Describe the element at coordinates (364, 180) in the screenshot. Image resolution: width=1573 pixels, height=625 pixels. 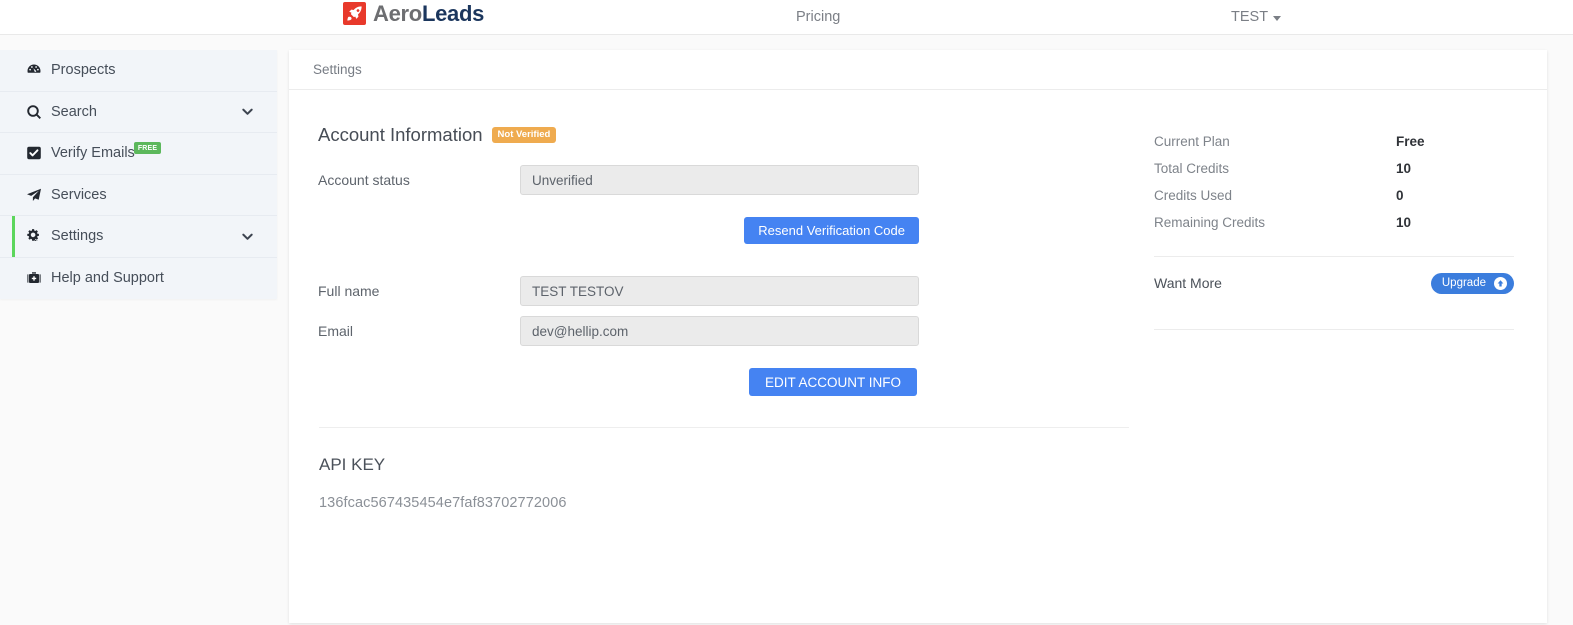
I see `account-status-label: Account status` at that location.